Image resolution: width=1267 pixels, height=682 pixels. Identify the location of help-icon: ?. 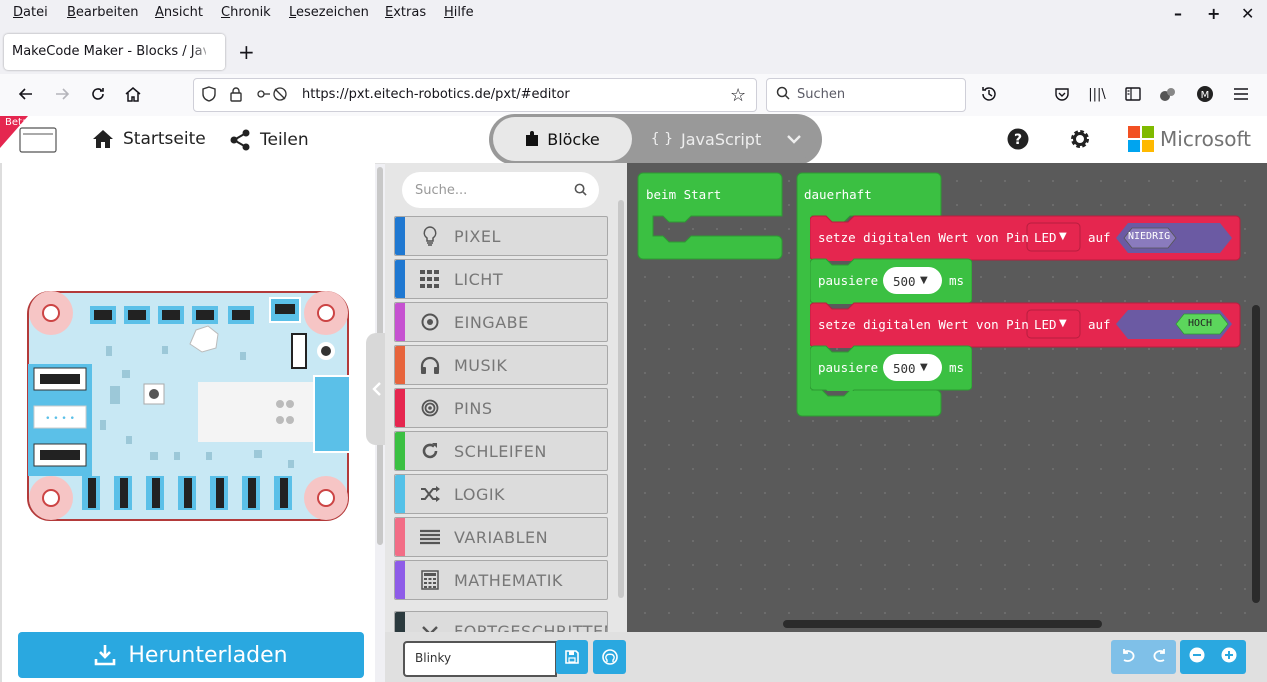
(1018, 141).